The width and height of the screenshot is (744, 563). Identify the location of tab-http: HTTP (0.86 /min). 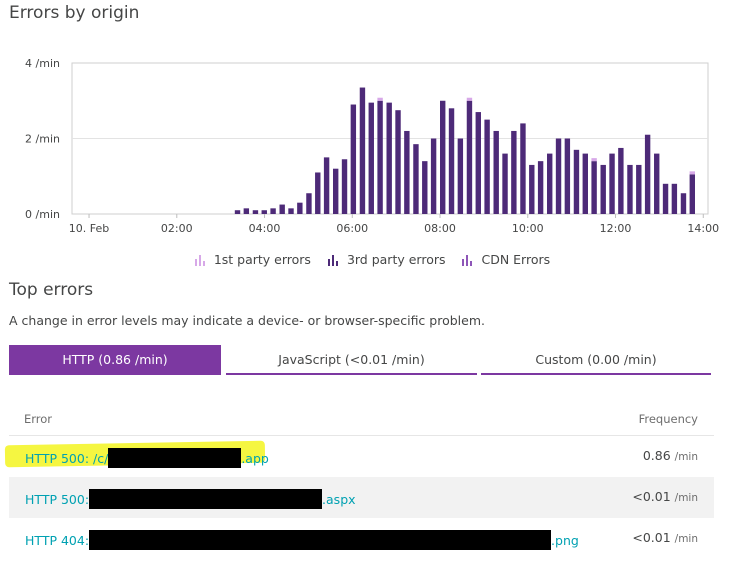
(115, 360).